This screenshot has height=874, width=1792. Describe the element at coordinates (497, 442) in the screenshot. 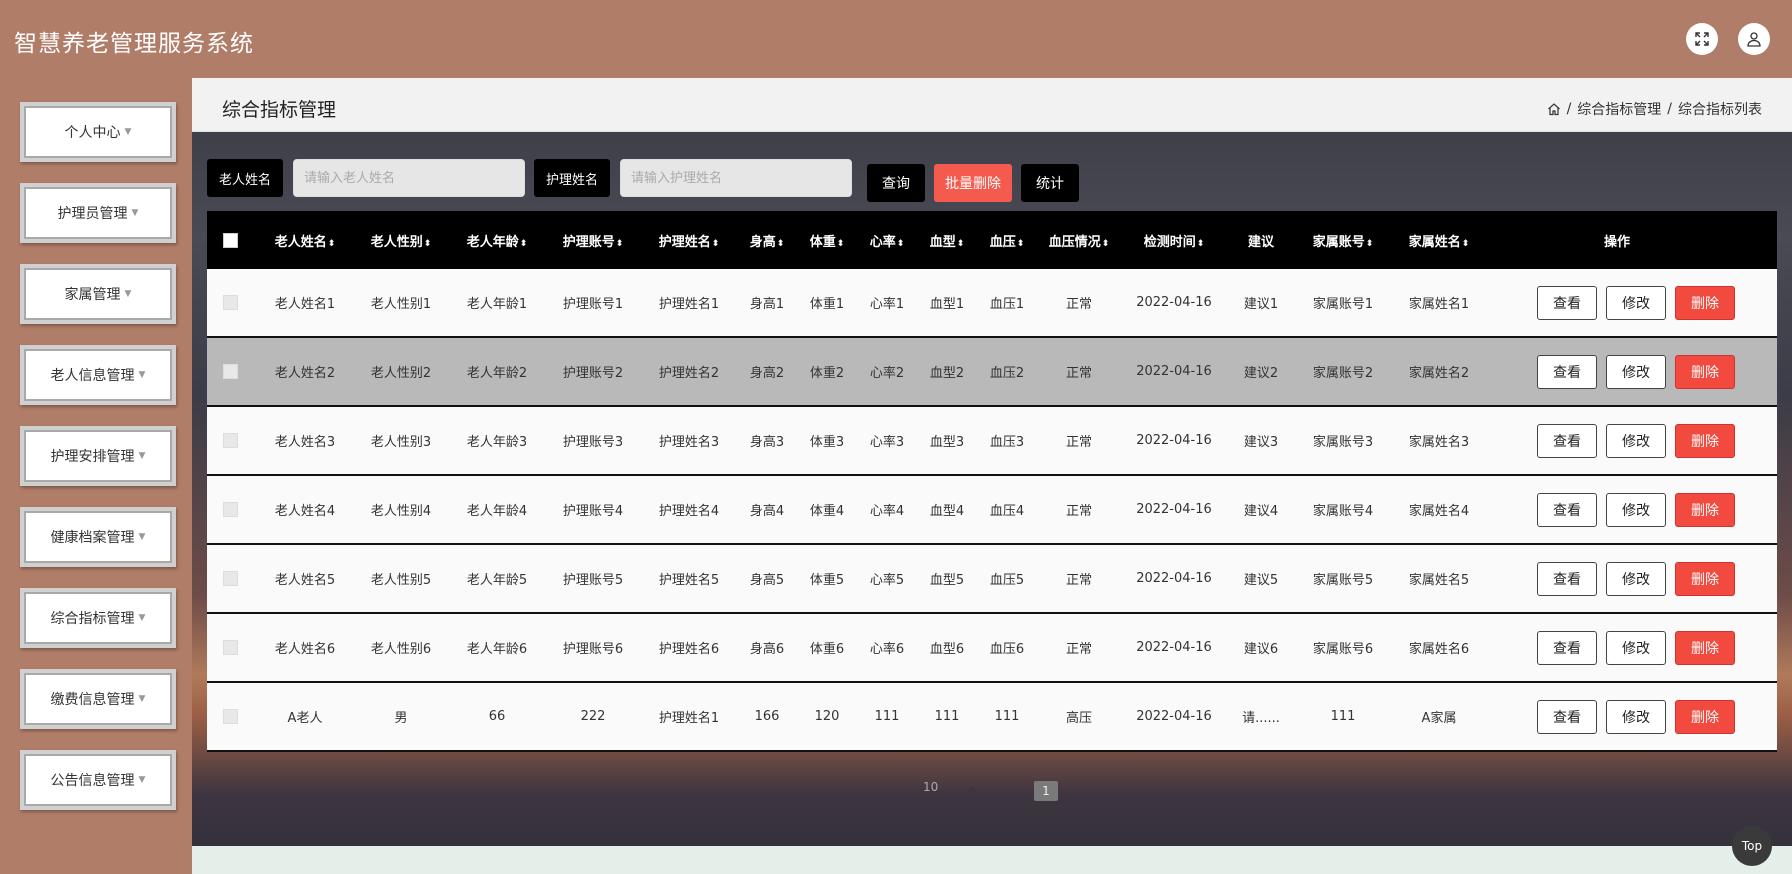

I see `table-cell: 老人年龄3` at that location.